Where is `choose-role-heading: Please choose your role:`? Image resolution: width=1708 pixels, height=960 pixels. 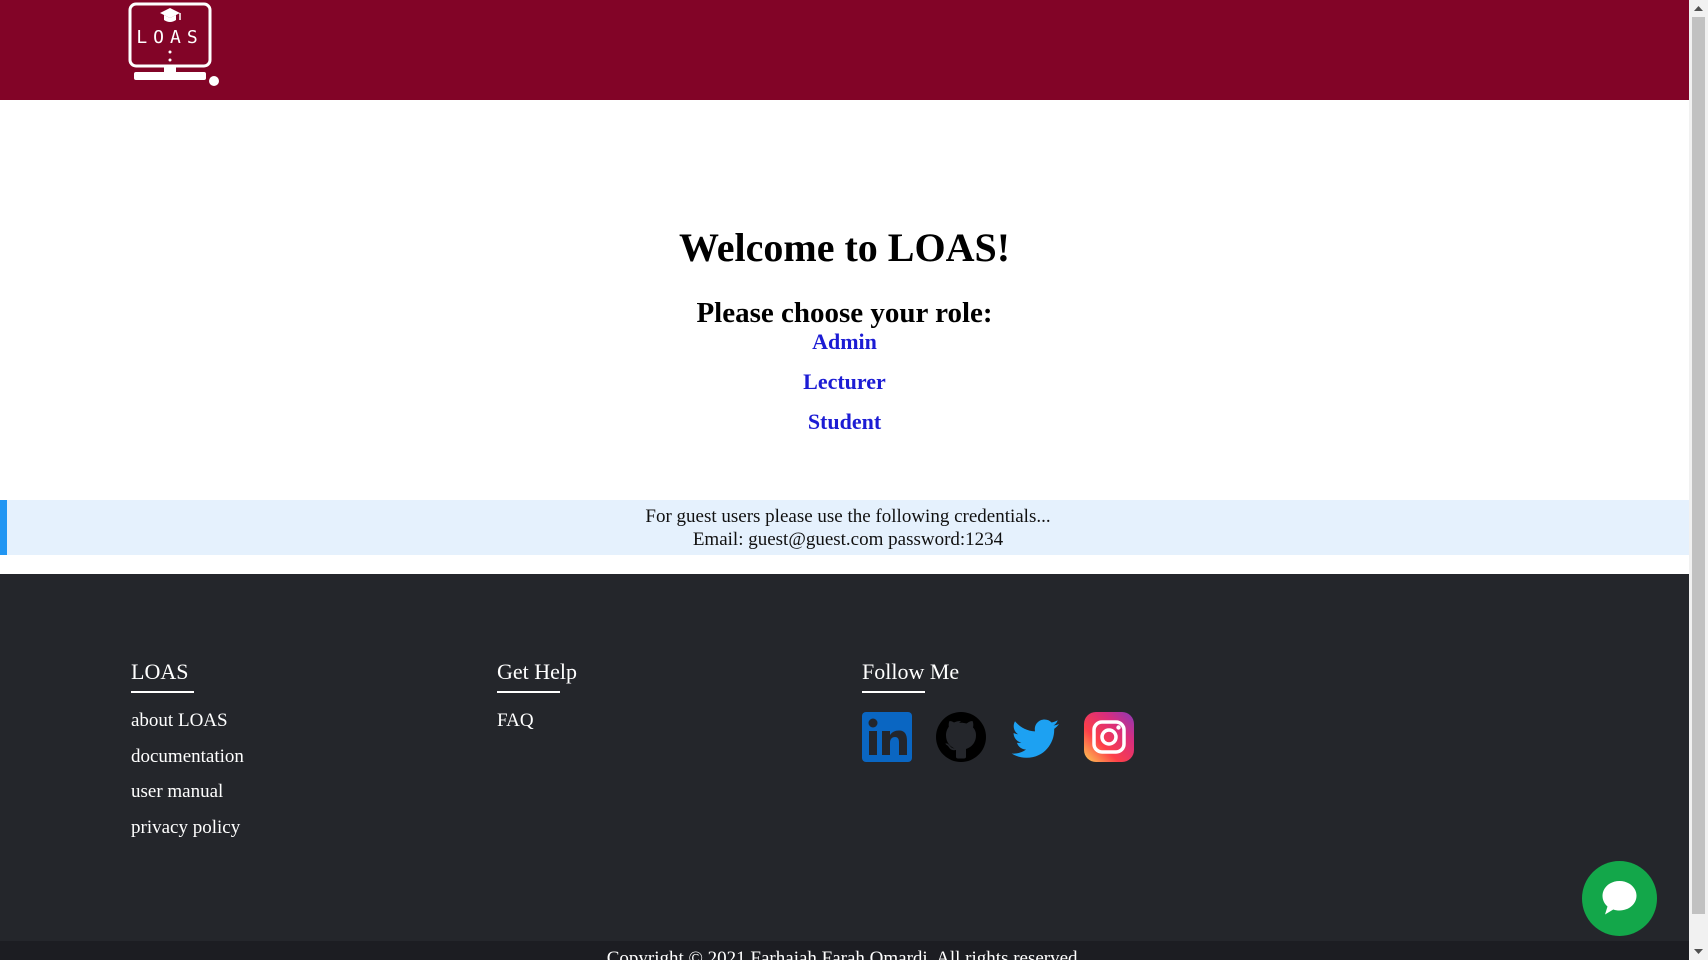 choose-role-heading: Please choose your role: is located at coordinates (844, 313).